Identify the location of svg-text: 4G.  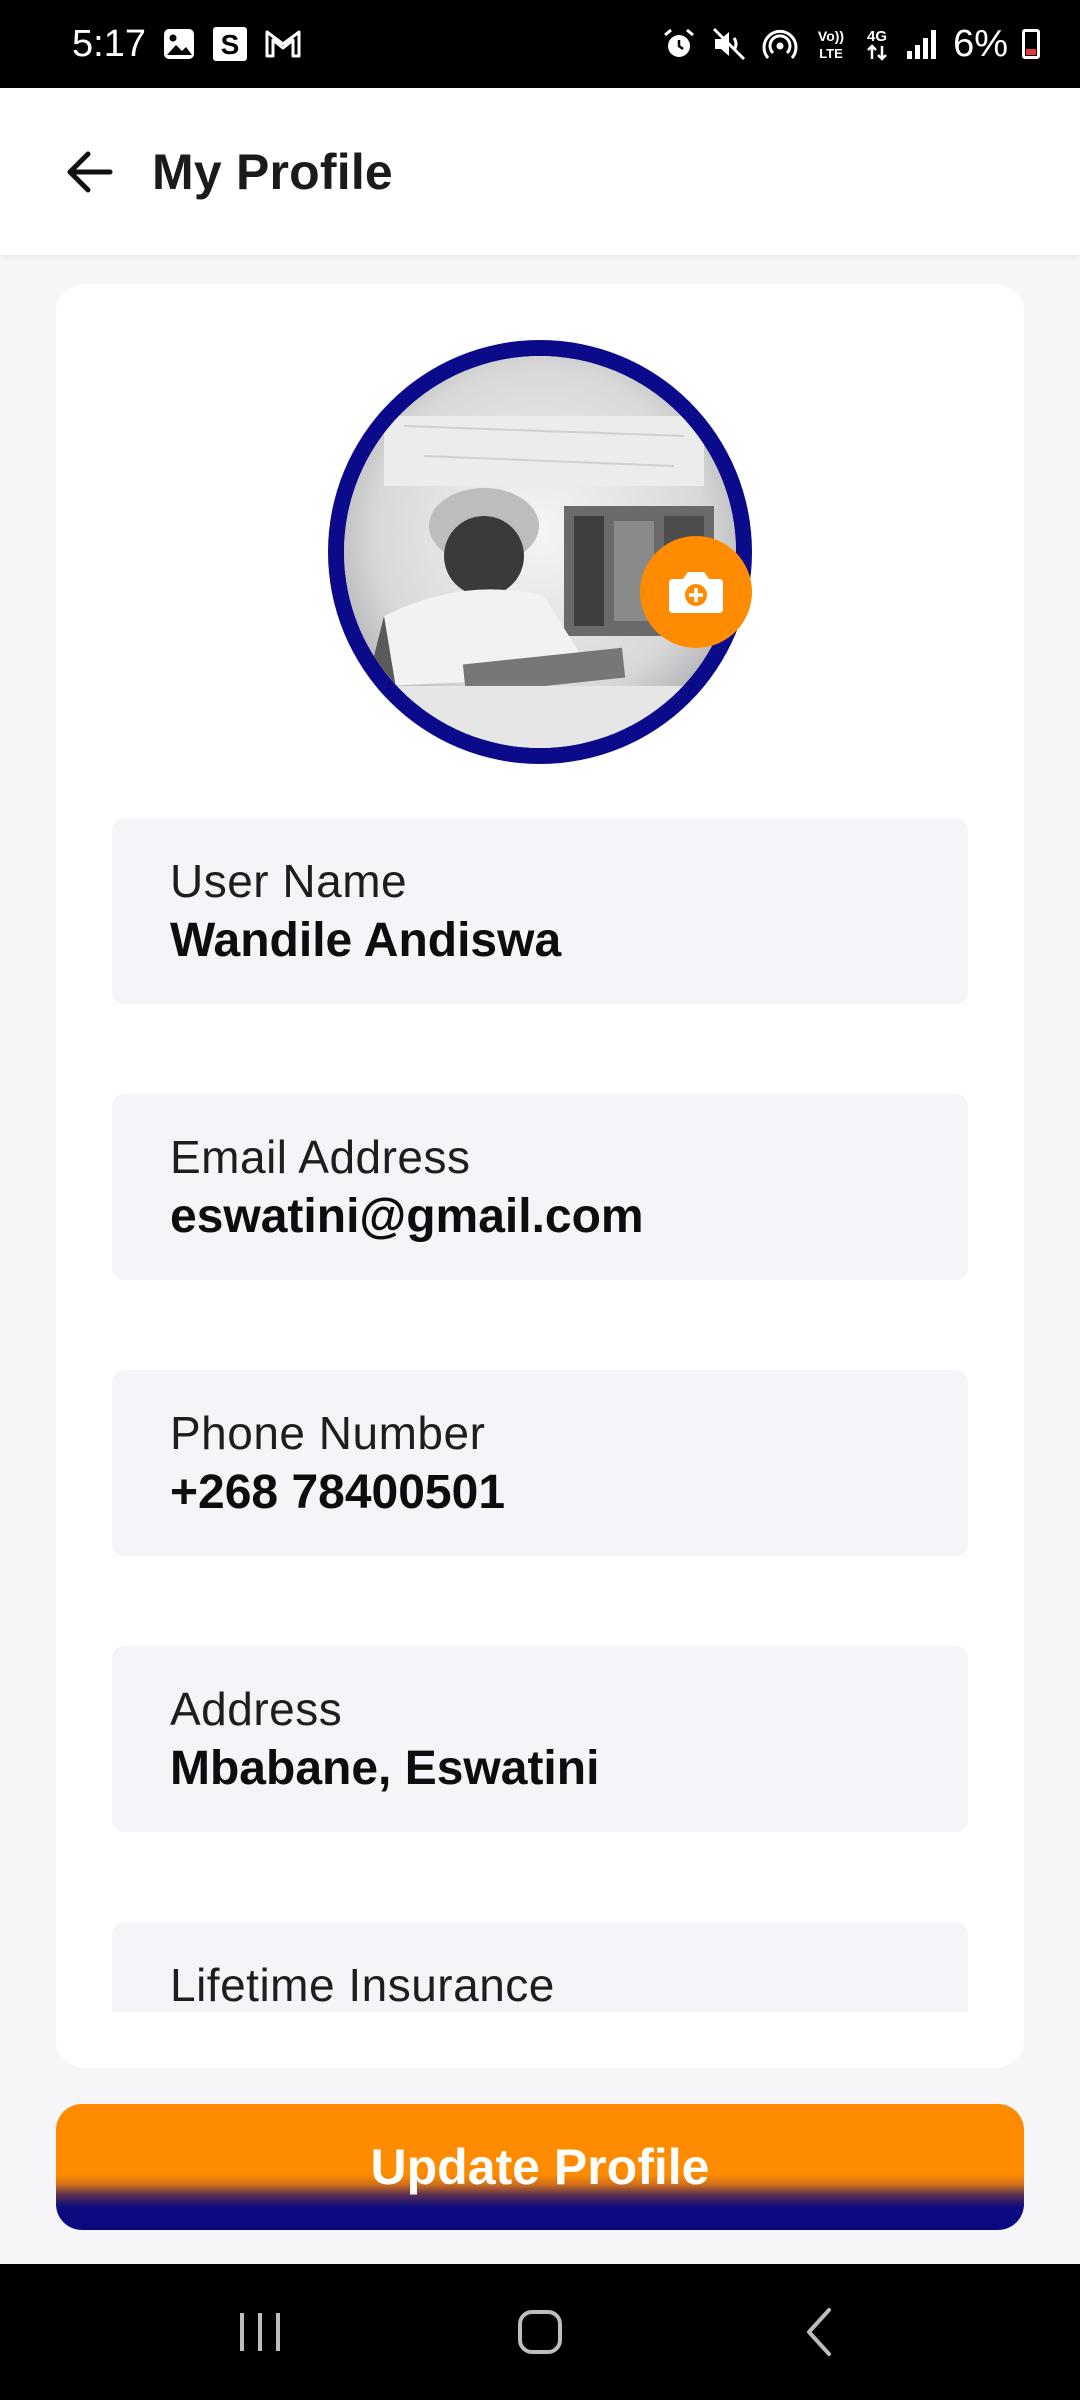
(877, 36).